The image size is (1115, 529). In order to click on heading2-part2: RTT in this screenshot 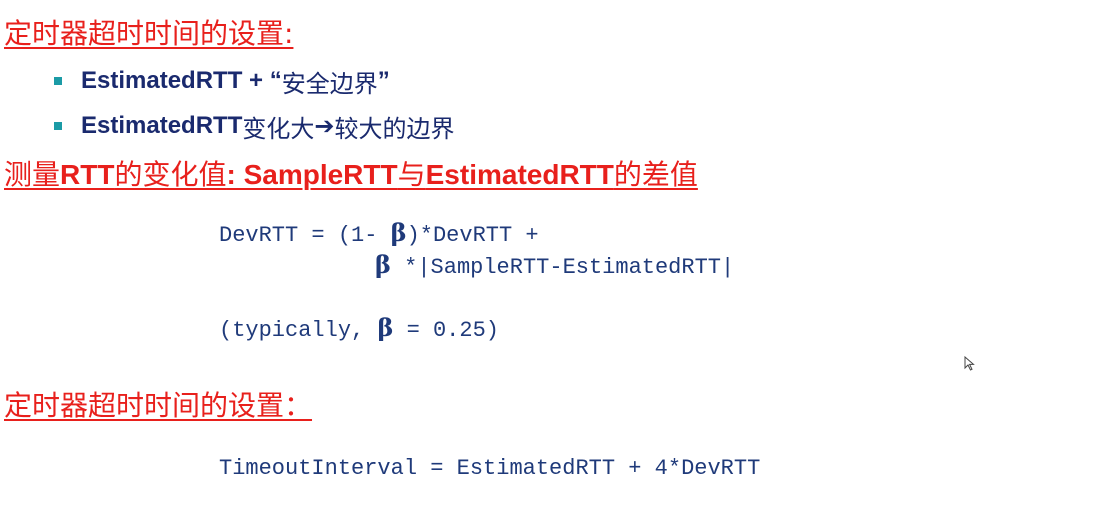, I will do `click(87, 174)`.